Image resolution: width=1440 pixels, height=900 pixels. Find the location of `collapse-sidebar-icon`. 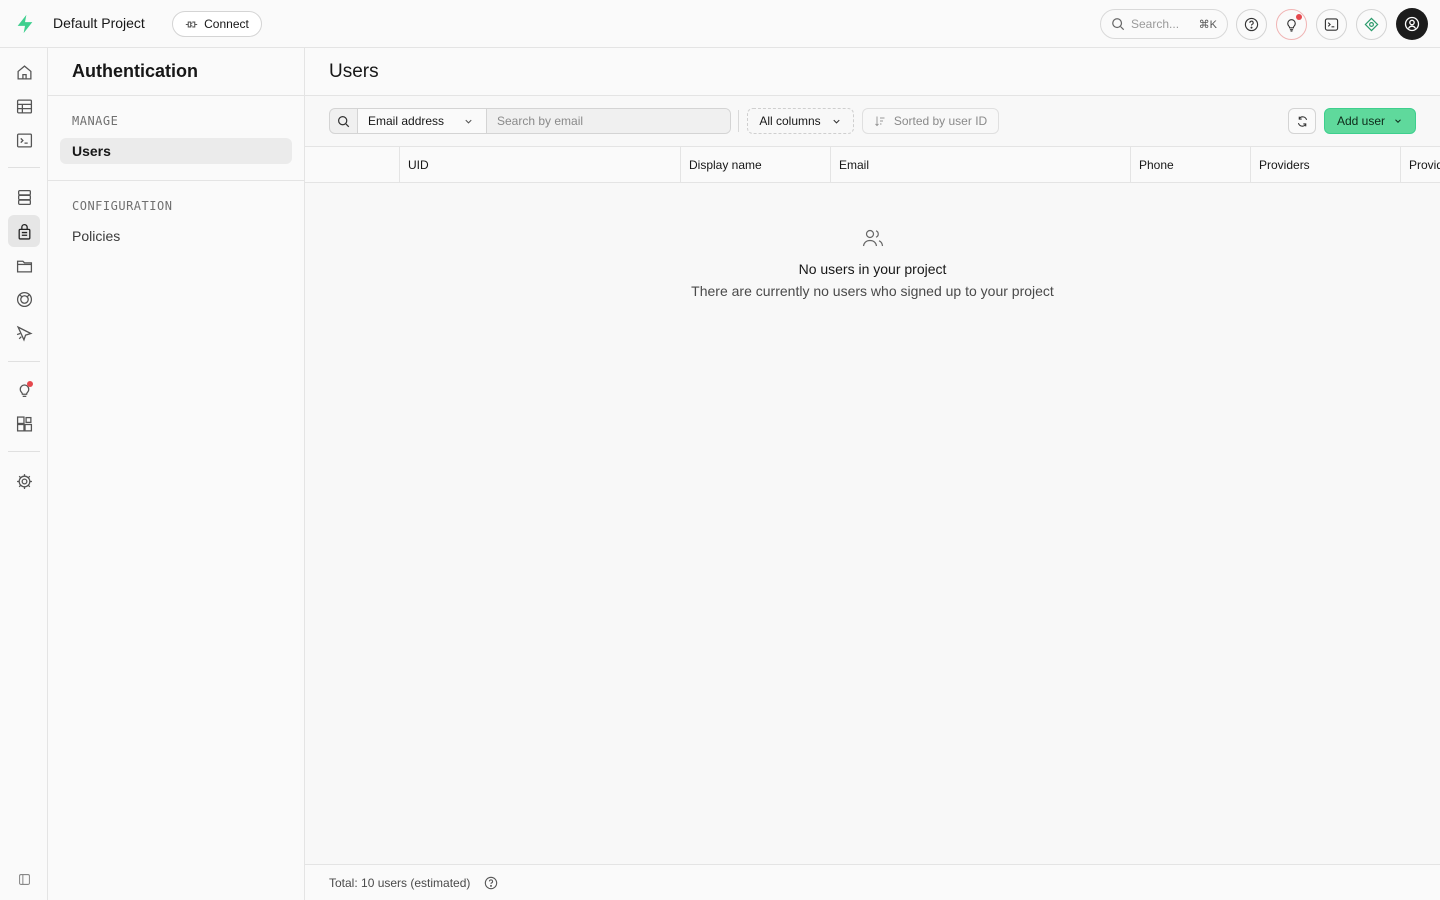

collapse-sidebar-icon is located at coordinates (24, 879).